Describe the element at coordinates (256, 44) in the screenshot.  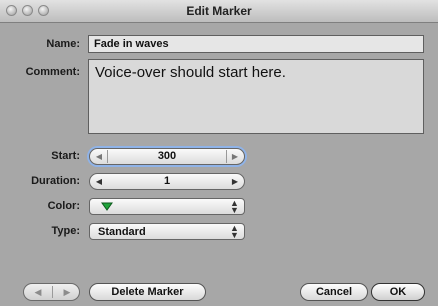
I see `name-field: Fade in waves` at that location.